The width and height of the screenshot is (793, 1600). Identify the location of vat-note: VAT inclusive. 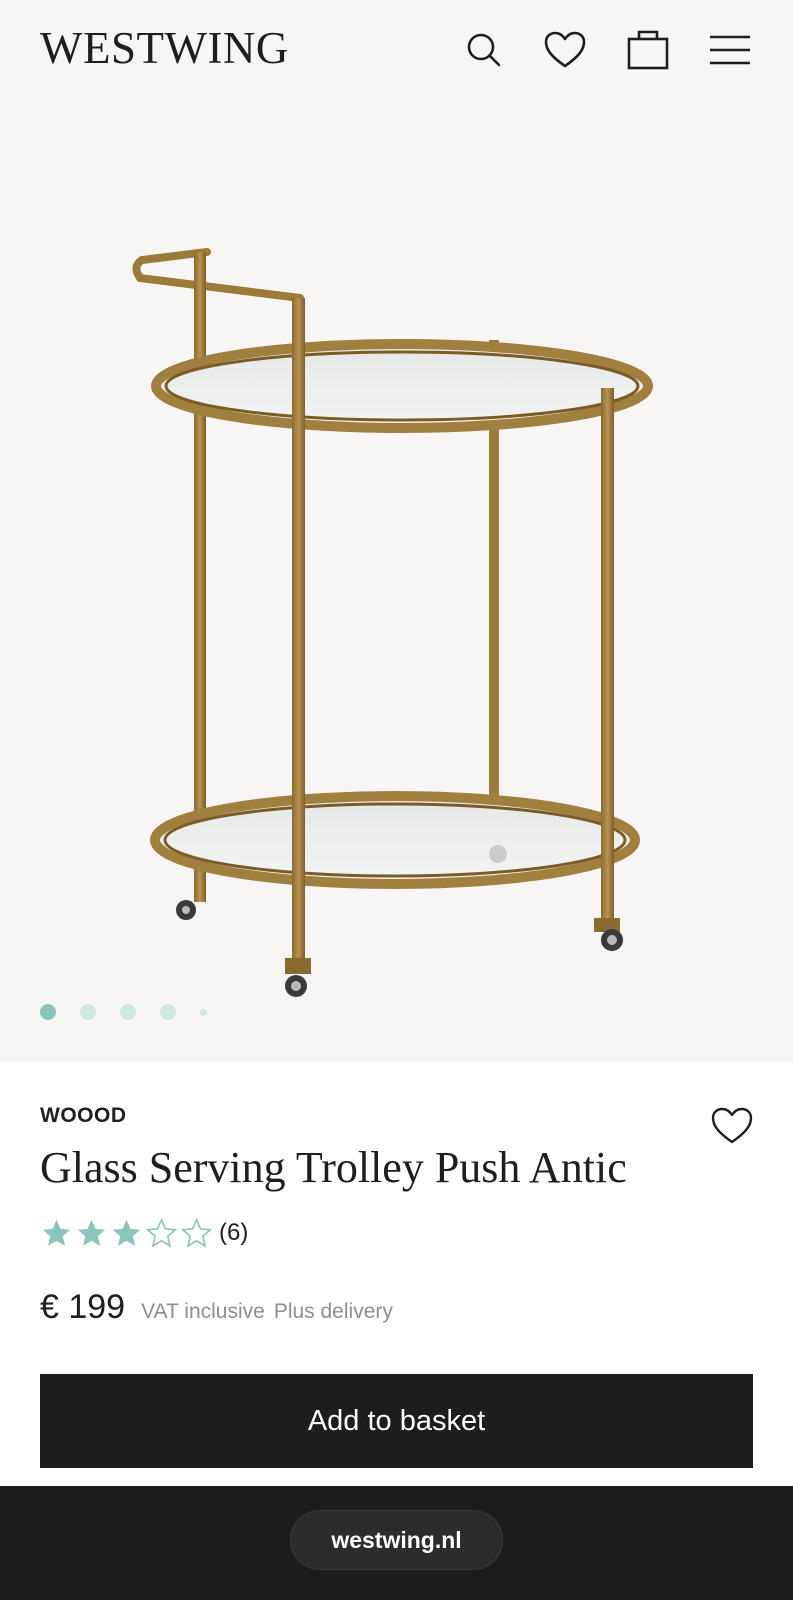
(203, 1311).